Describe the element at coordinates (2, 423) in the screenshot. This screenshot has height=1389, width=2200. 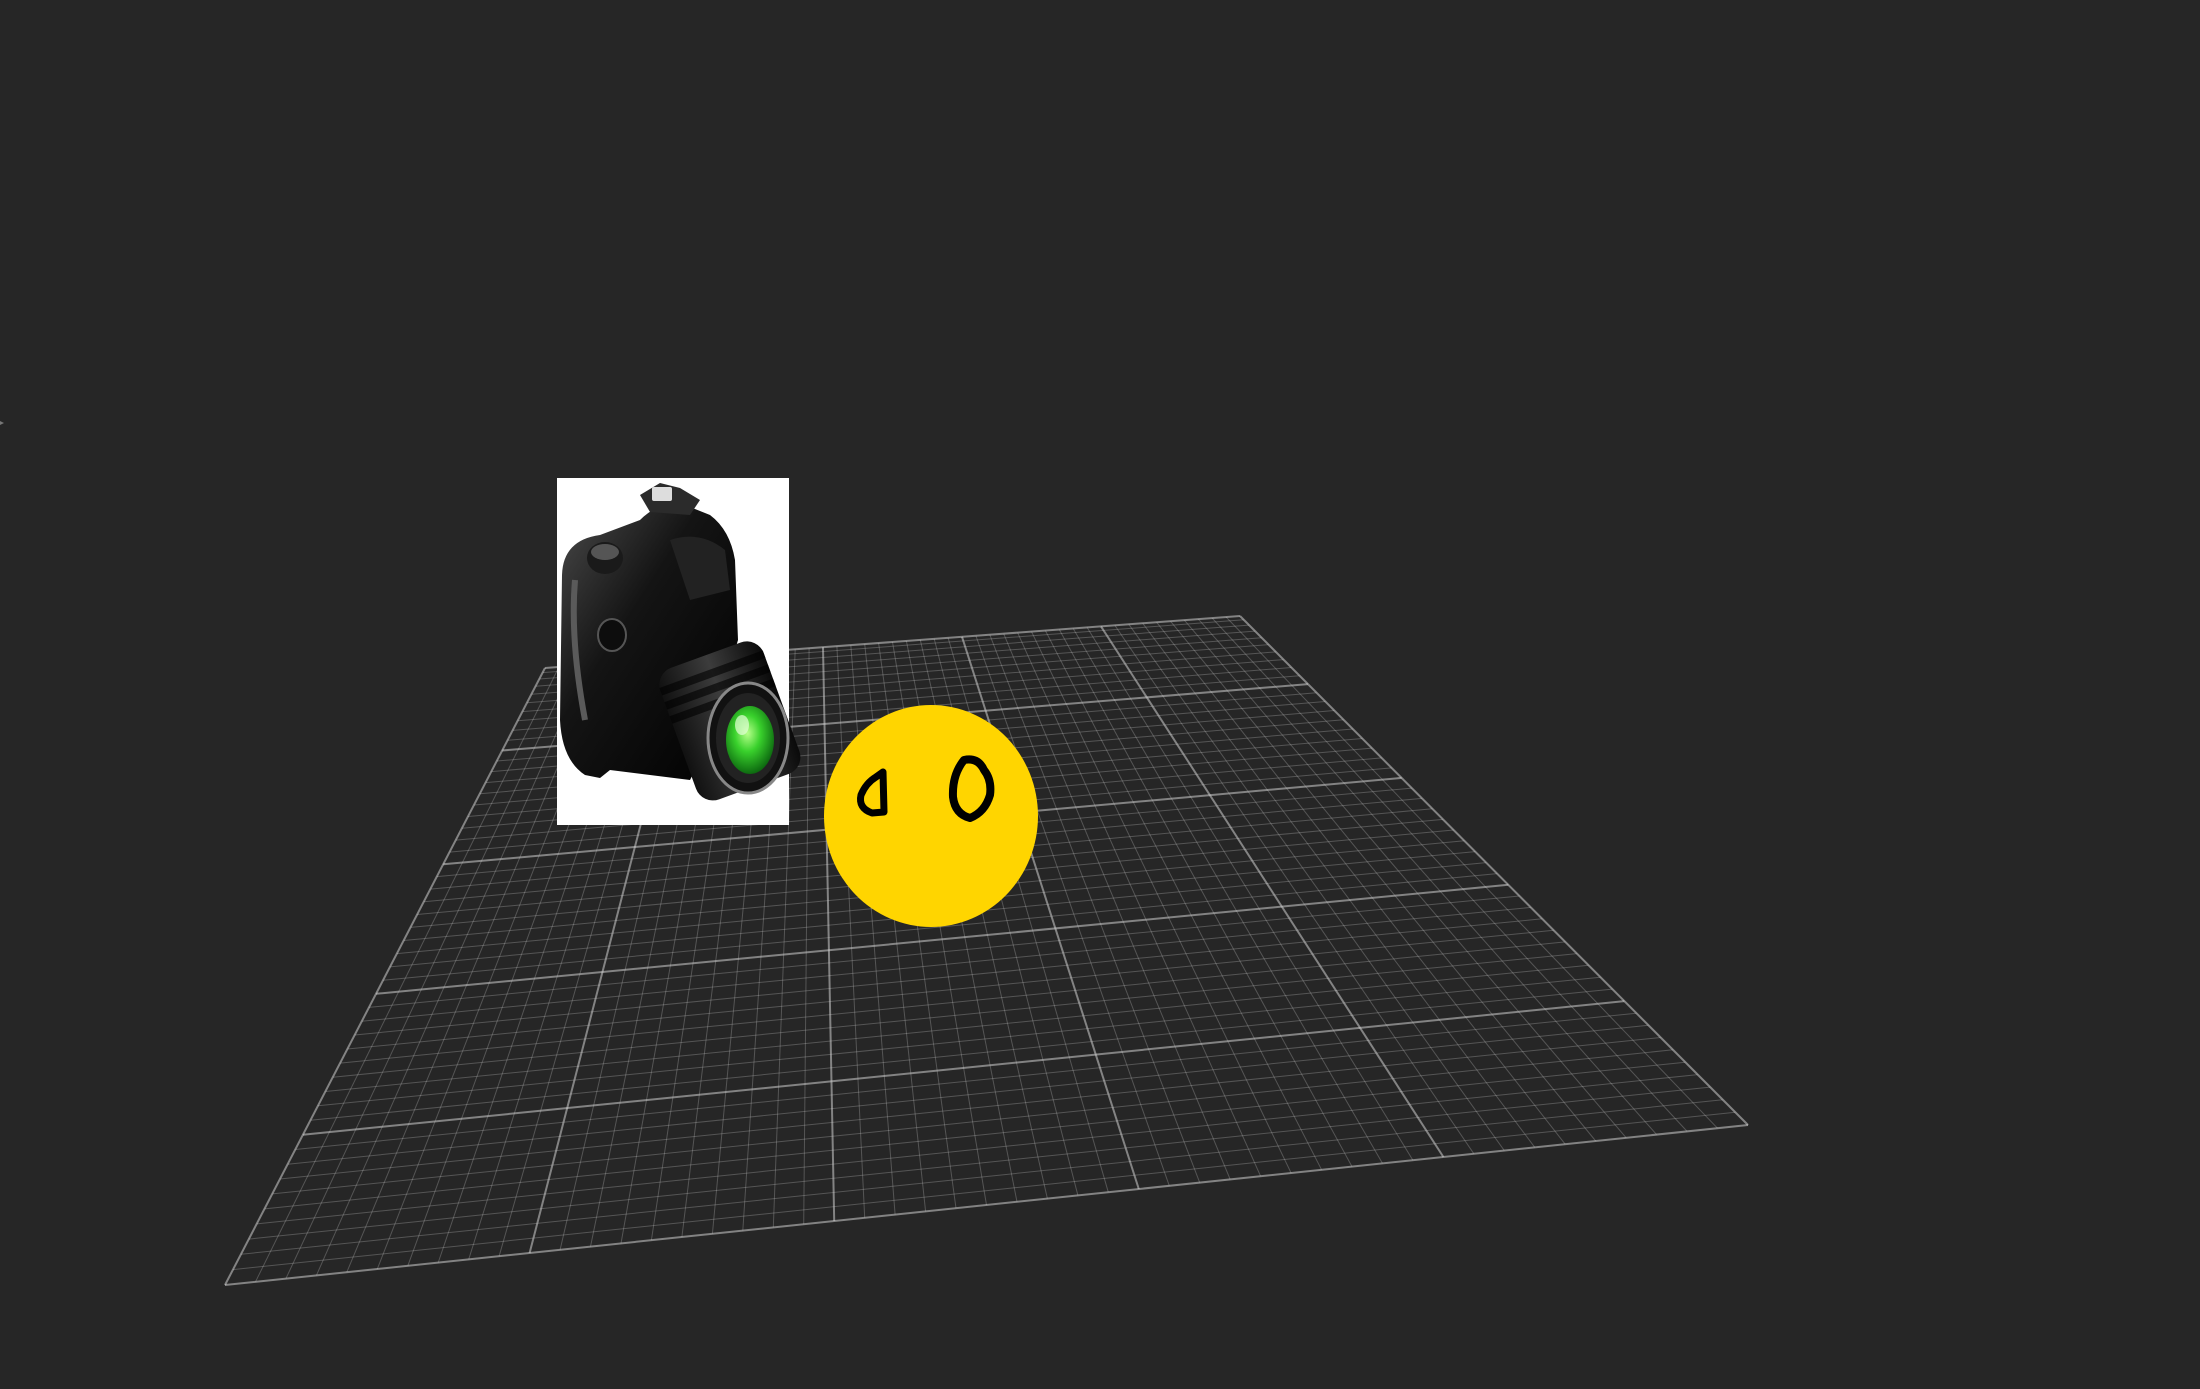
I see `viewport-edge-marker` at that location.